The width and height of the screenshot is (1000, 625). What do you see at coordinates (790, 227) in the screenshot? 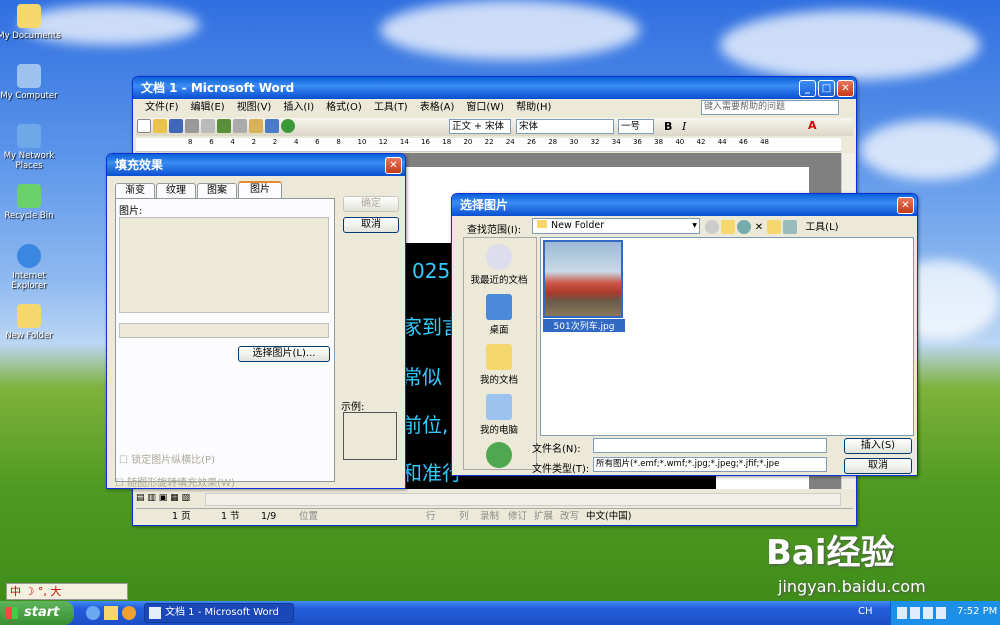
I see `views-icon` at bounding box center [790, 227].